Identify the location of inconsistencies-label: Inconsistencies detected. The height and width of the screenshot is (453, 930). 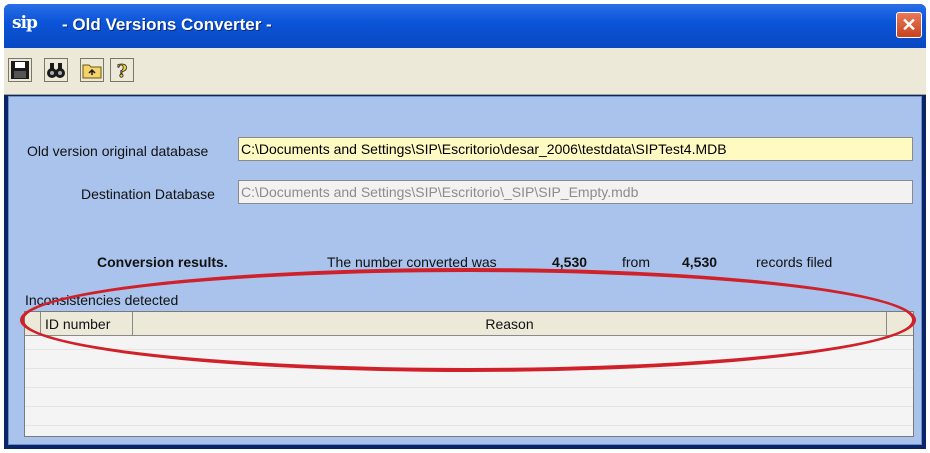
(102, 300).